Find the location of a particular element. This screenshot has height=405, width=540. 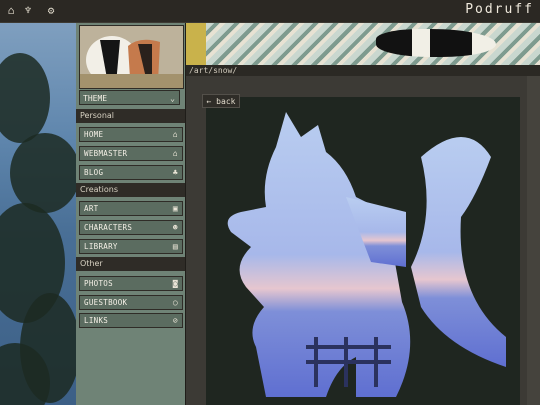

header-banner-image is located at coordinates (363, 44).